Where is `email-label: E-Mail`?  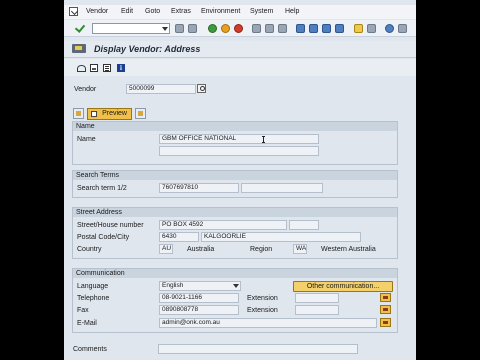
email-label: E-Mail is located at coordinates (87, 323).